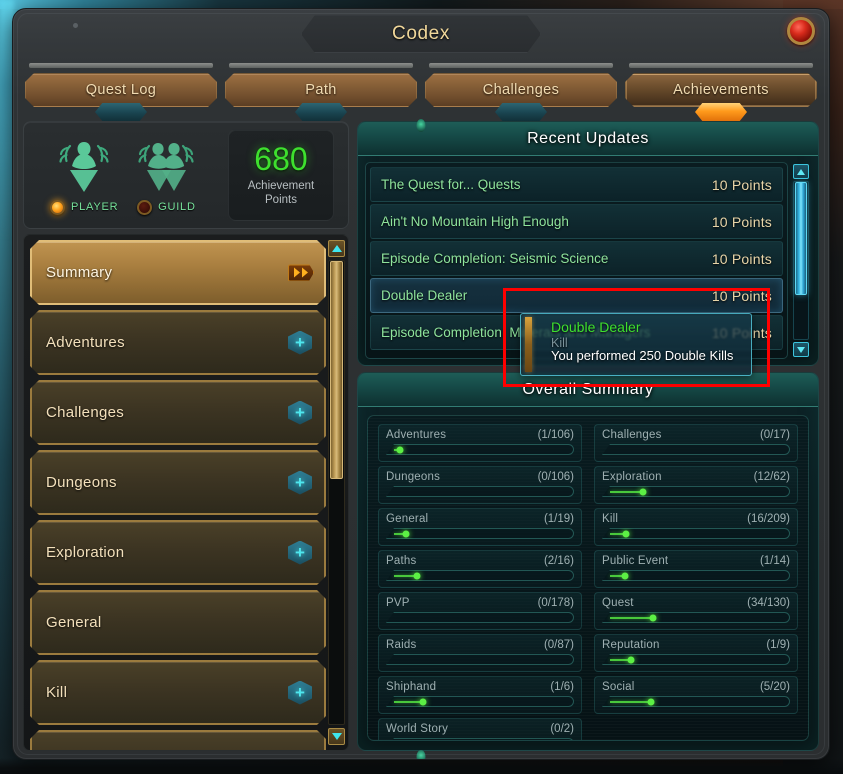  I want to click on summary-category-header: Raids (0/87), so click(480, 645).